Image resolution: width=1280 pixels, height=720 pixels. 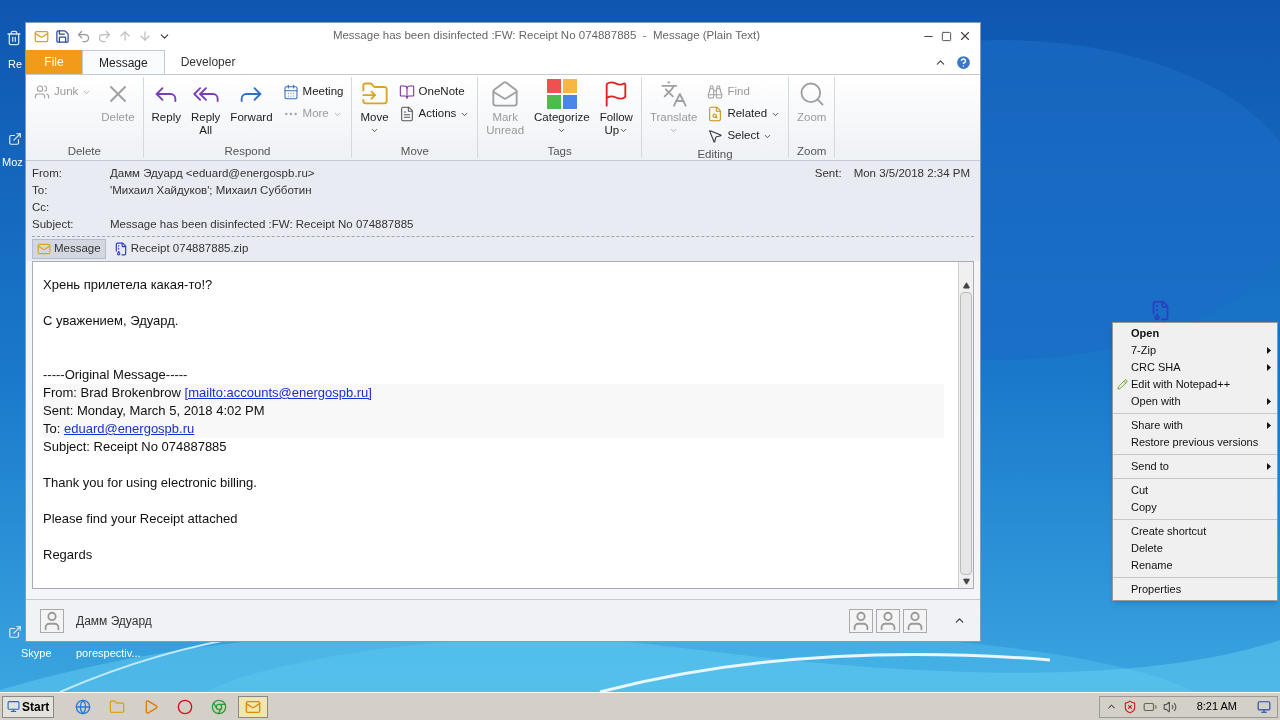 I want to click on email-link: eduard@energospb.ru, so click(x=129, y=428).